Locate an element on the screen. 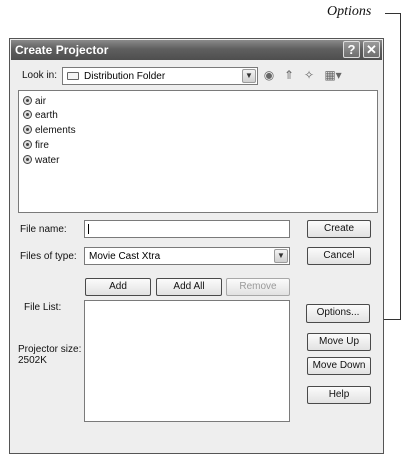 Image resolution: width=419 pixels, height=465 pixels. file-list-box is located at coordinates (187, 361).